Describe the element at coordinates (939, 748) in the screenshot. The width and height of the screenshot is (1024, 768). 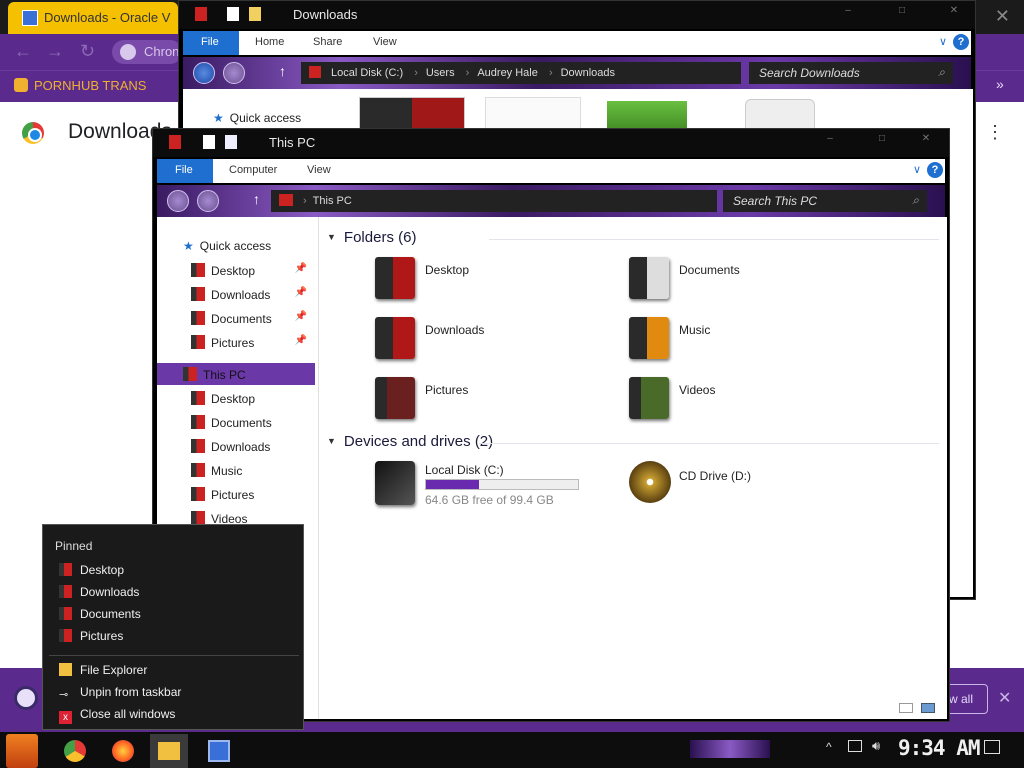
I see `taskbar-clock: 9:34 AM` at that location.